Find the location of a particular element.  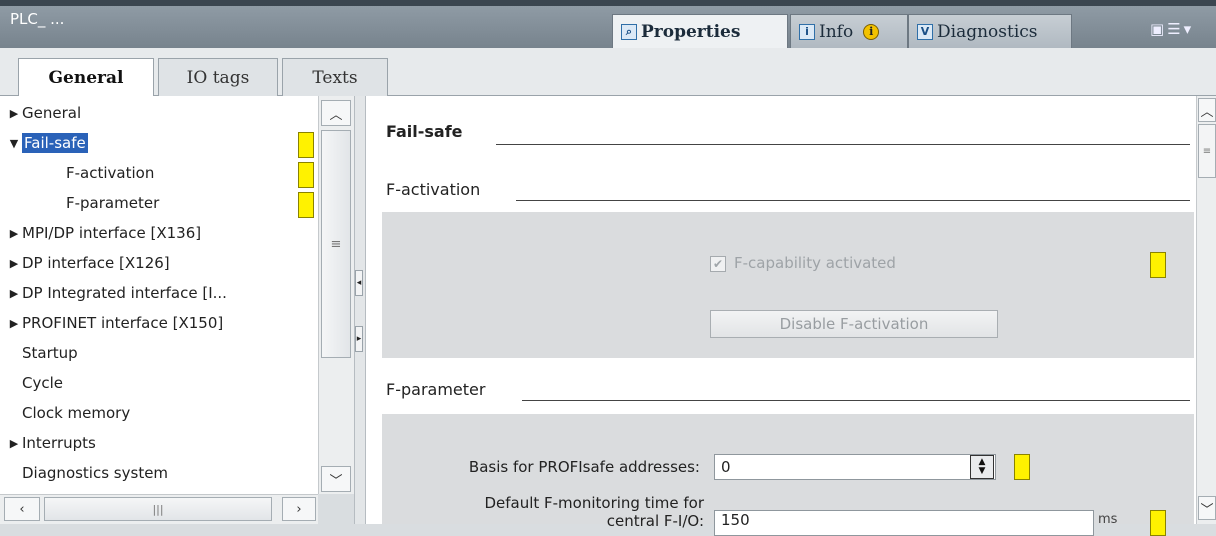

scroll-up-icon: ︿ is located at coordinates (336, 113).